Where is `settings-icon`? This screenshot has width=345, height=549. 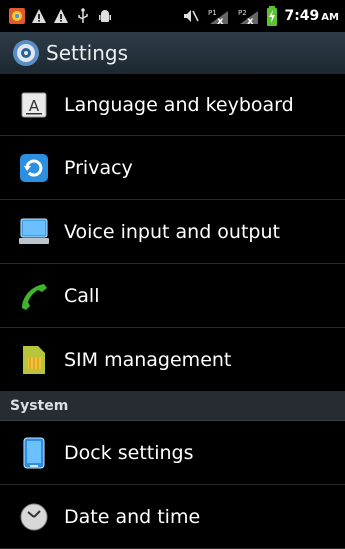
settings-icon is located at coordinates (26, 53).